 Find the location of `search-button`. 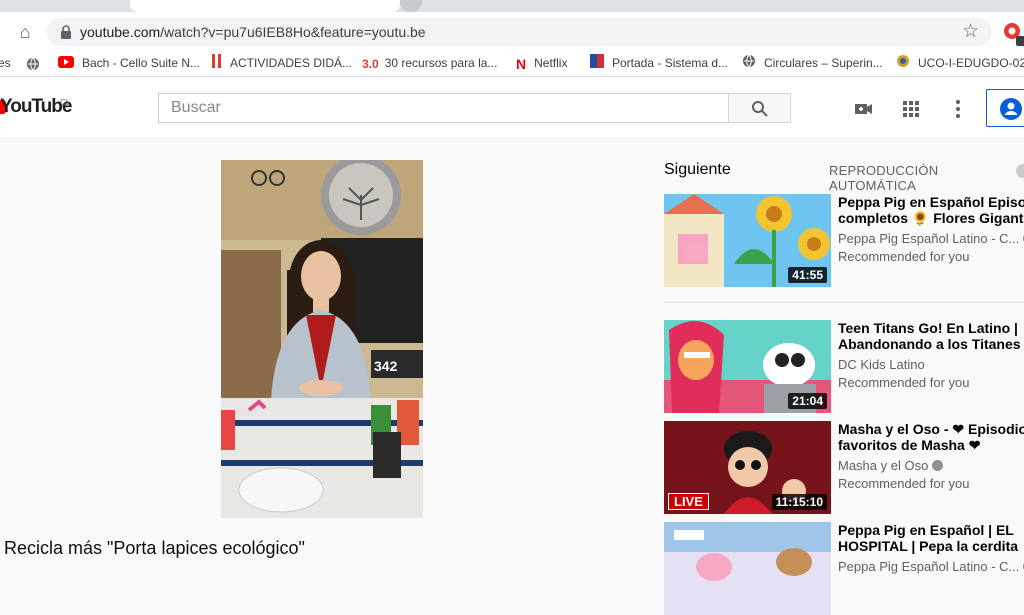

search-button is located at coordinates (759, 108).